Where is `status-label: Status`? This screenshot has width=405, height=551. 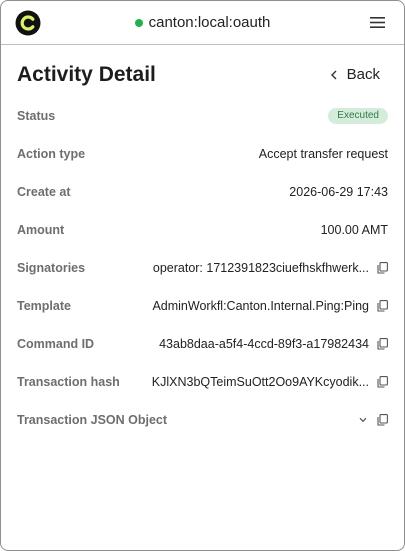
status-label: Status is located at coordinates (36, 116).